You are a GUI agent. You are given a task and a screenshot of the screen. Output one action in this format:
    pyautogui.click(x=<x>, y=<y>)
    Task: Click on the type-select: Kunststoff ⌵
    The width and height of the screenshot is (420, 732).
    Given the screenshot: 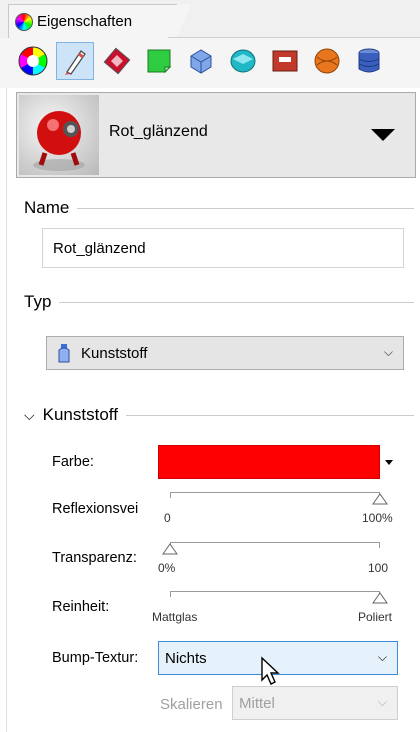 What is the action you would take?
    pyautogui.click(x=225, y=353)
    